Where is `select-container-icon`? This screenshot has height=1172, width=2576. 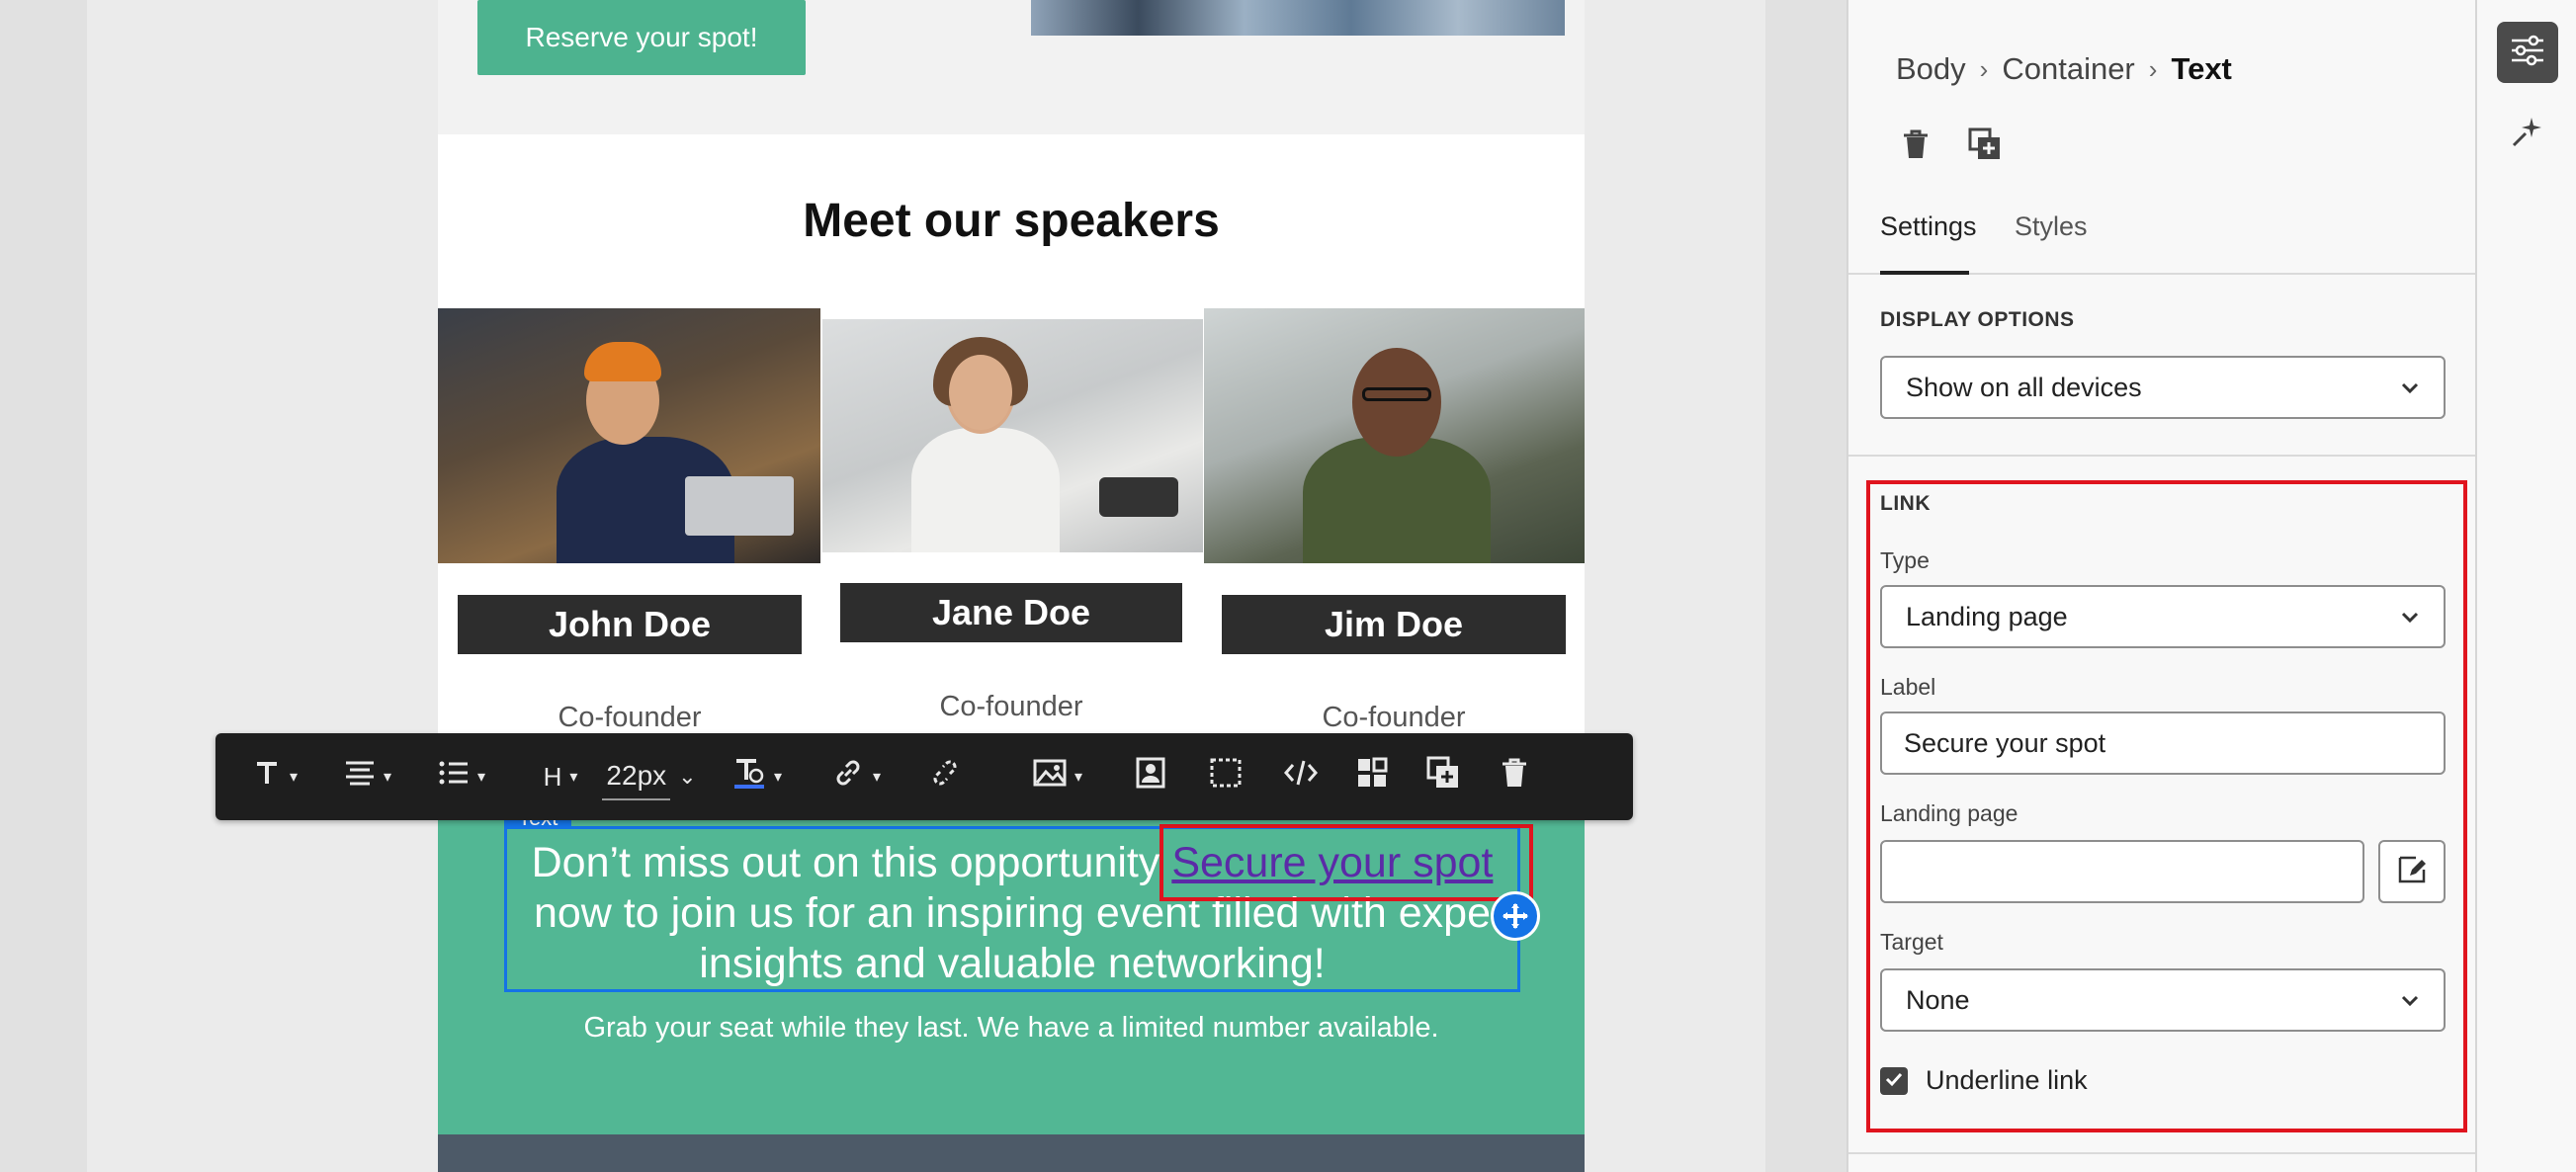 select-container-icon is located at coordinates (1226, 777).